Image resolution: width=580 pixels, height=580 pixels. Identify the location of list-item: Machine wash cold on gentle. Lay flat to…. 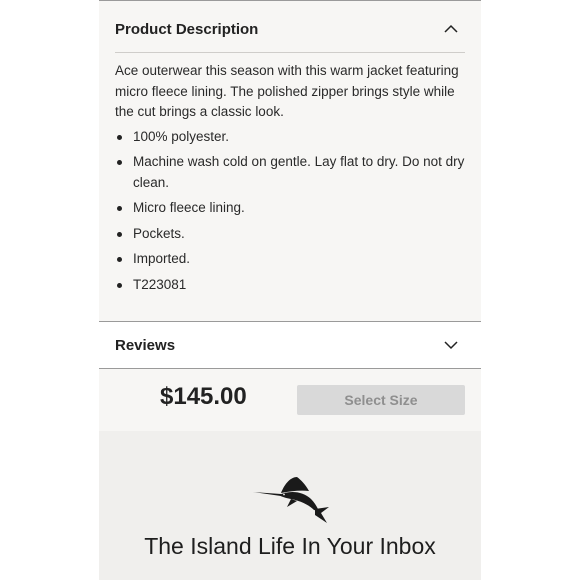
(290, 172).